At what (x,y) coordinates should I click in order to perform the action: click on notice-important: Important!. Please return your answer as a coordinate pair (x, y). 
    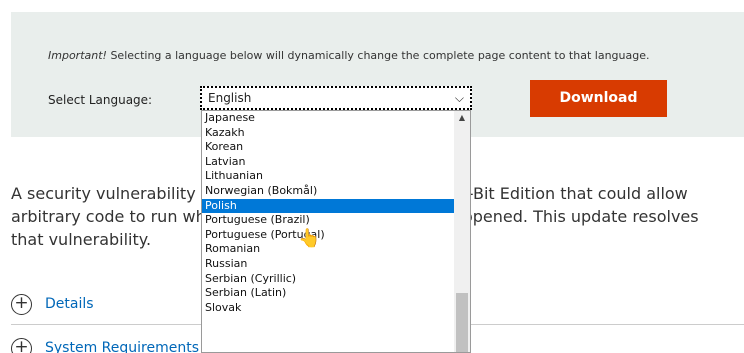
    Looking at the image, I should click on (77, 55).